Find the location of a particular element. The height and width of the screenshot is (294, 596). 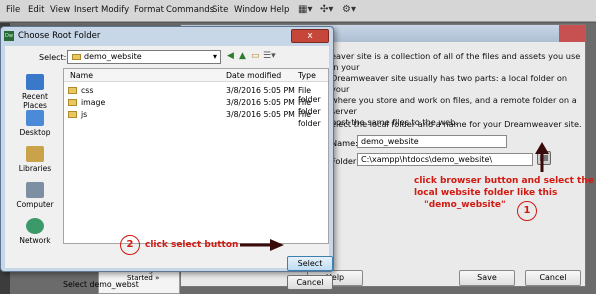

place-label: Network is located at coordinates (35, 240).